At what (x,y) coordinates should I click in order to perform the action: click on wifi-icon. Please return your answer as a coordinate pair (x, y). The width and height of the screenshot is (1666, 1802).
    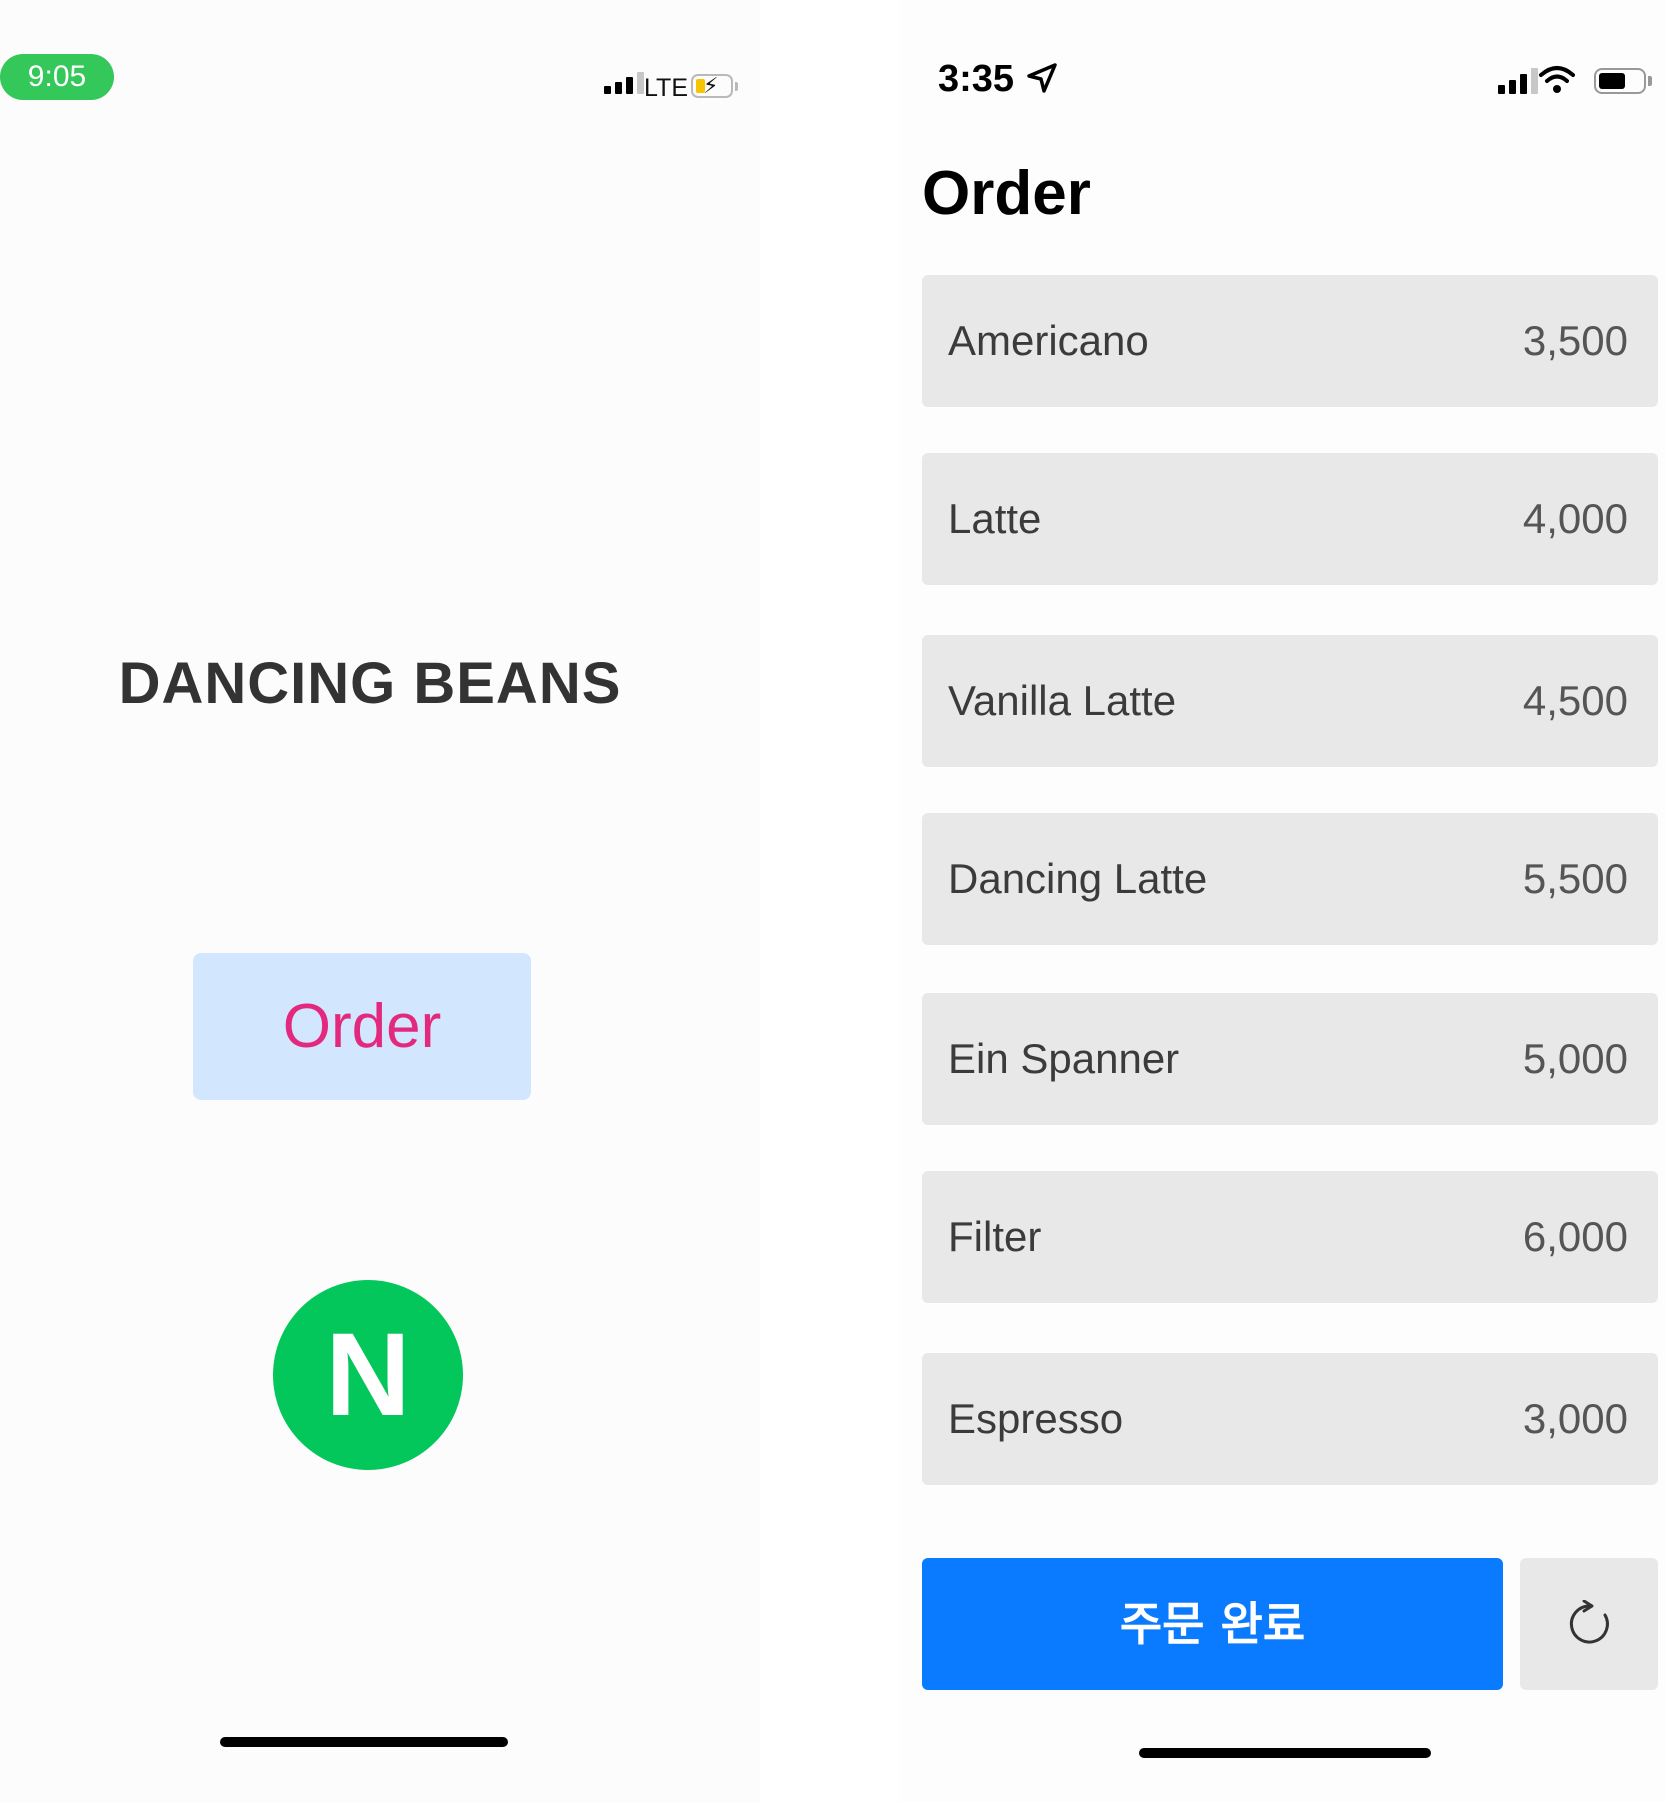
    Looking at the image, I should click on (1557, 79).